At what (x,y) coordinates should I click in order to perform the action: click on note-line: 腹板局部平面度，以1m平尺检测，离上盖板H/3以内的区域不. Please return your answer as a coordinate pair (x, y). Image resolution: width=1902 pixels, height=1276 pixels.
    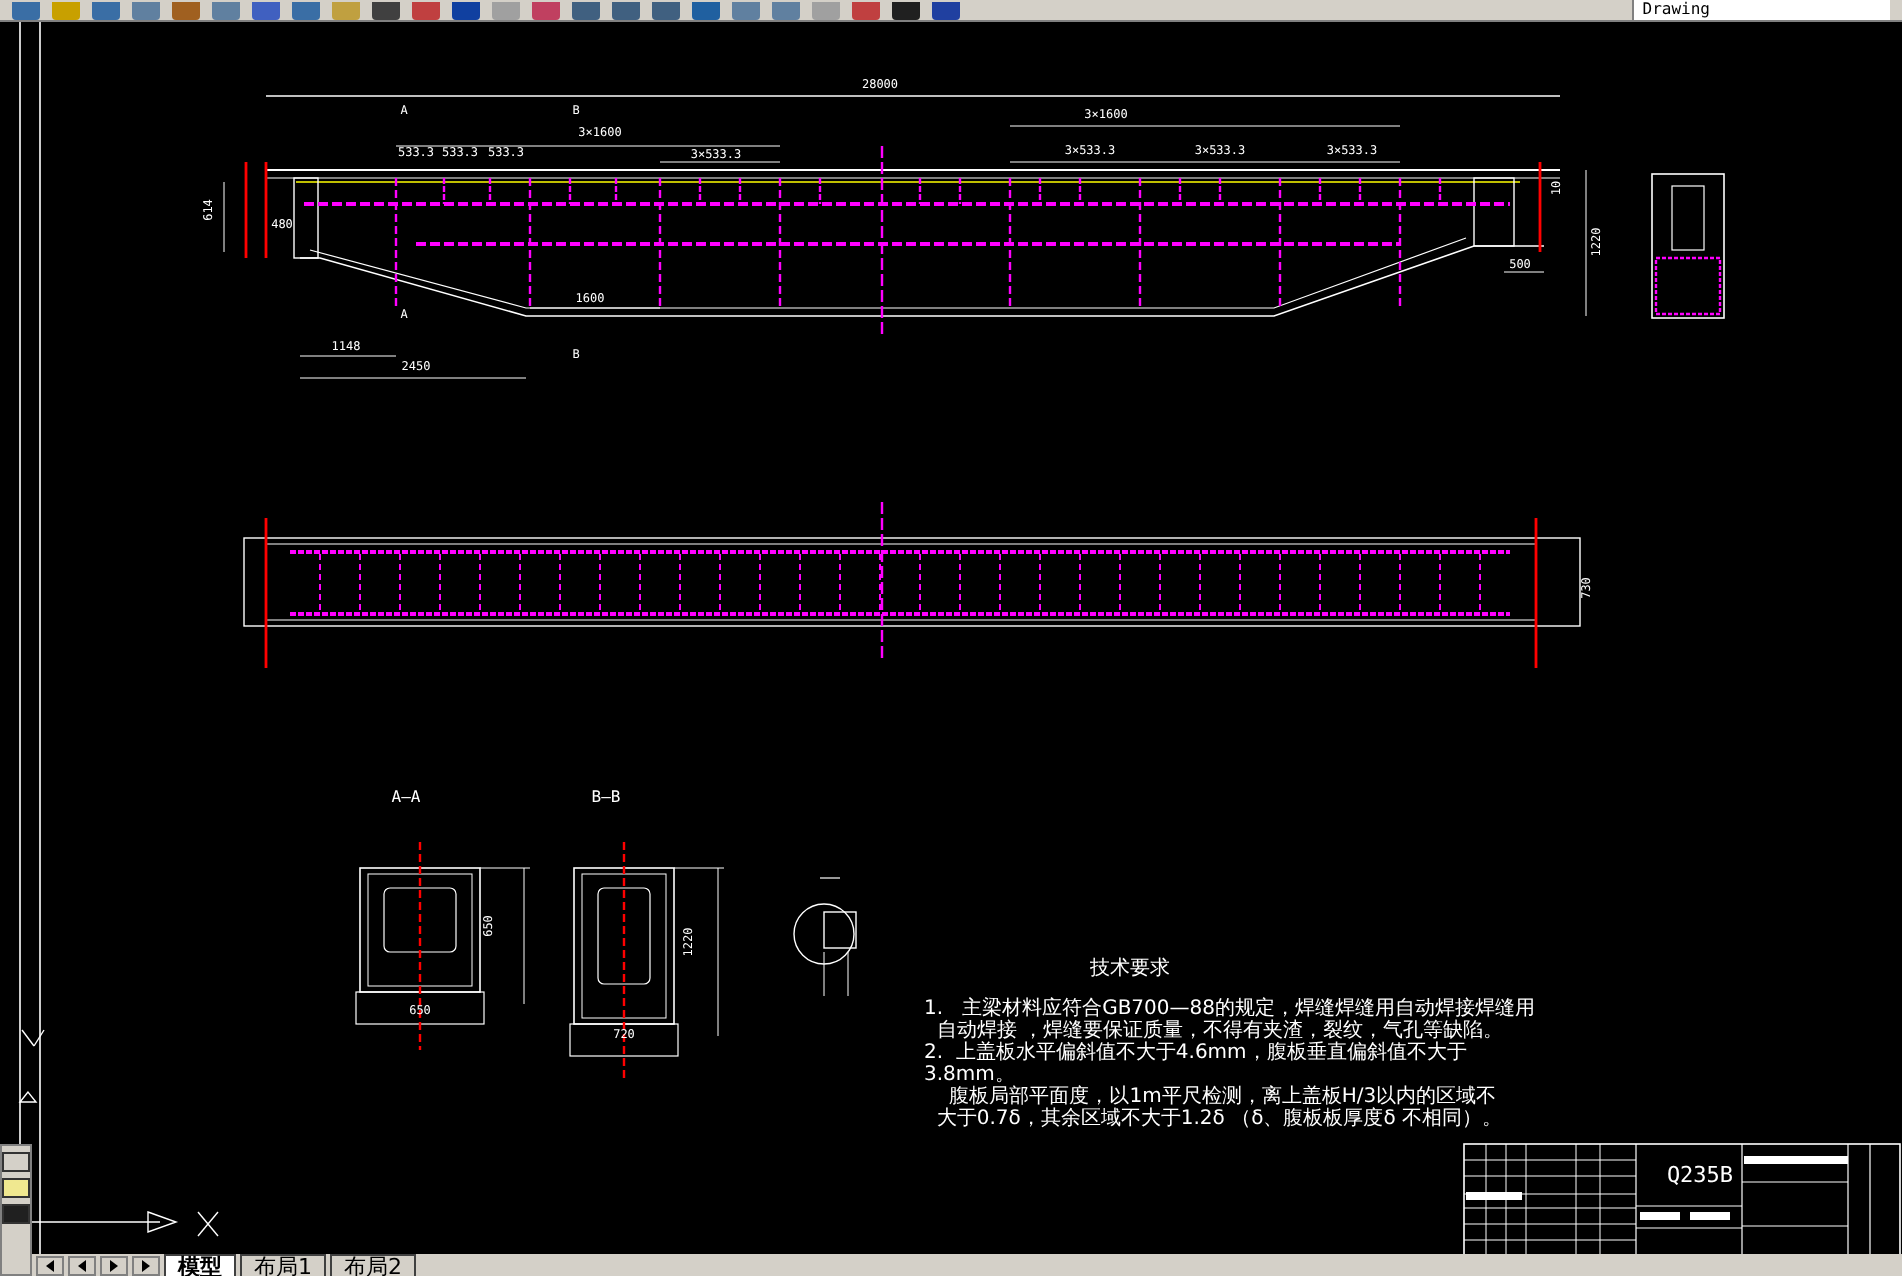
    Looking at the image, I should click on (1223, 1097).